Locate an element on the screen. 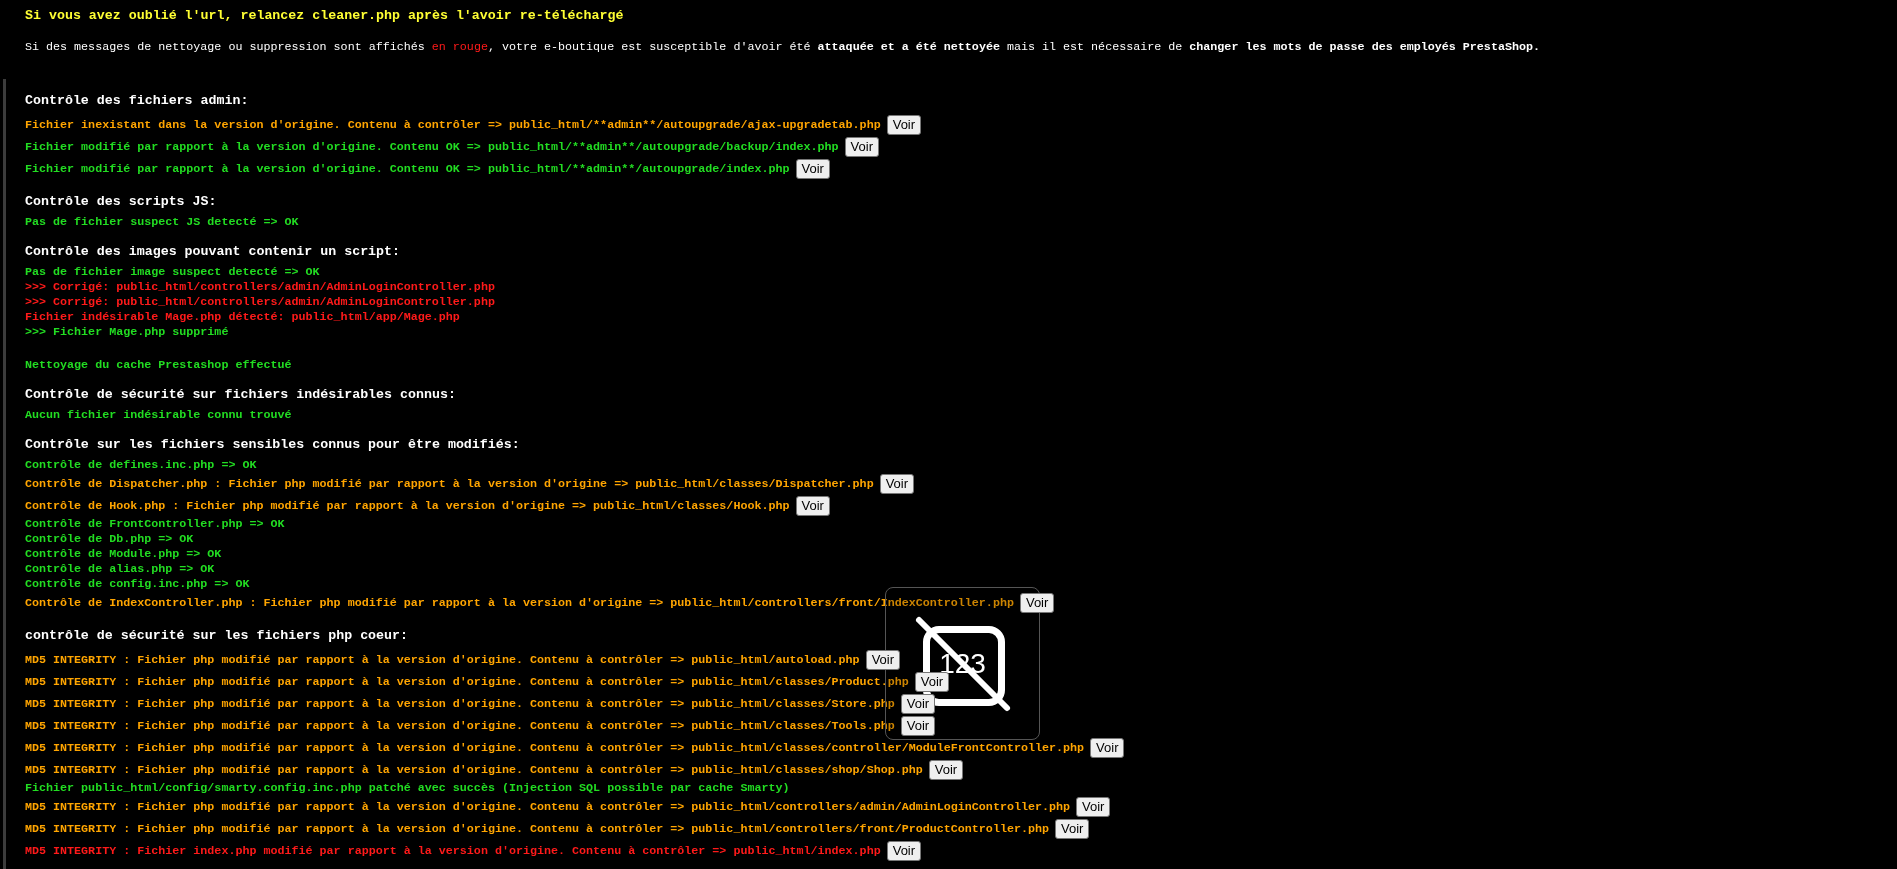 This screenshot has width=1897, height=869. log-line: Contrôle de alias.php => OK is located at coordinates (120, 569).